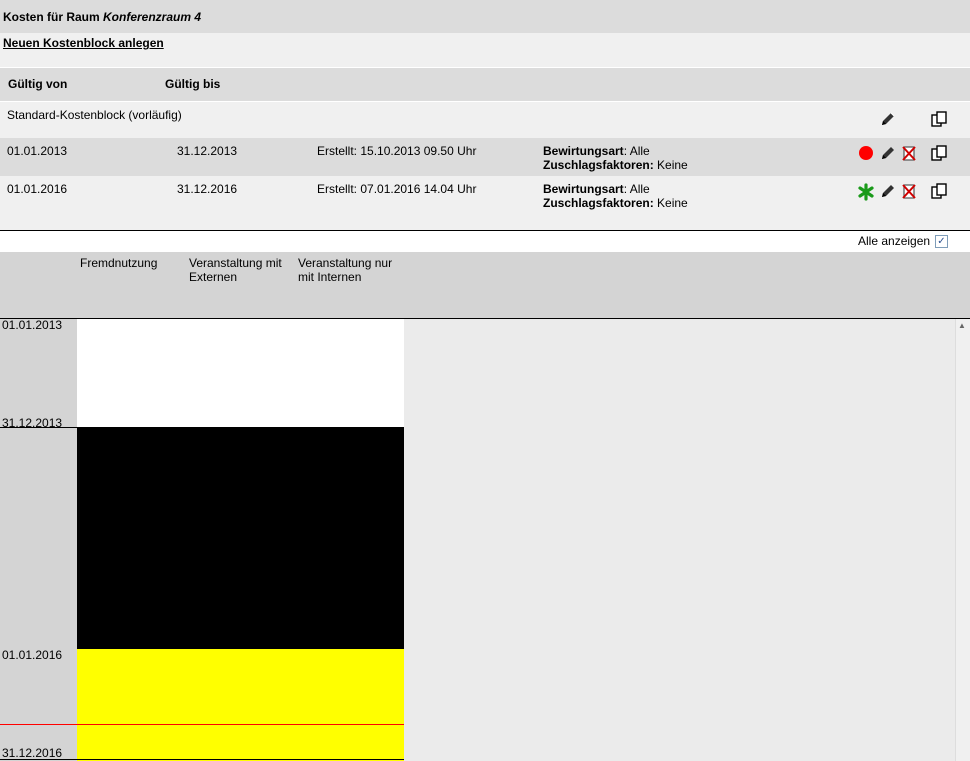 The height and width of the screenshot is (761, 970). Describe the element at coordinates (962, 325) in the screenshot. I see `scroll-up-arrow-icon: ▲` at that location.